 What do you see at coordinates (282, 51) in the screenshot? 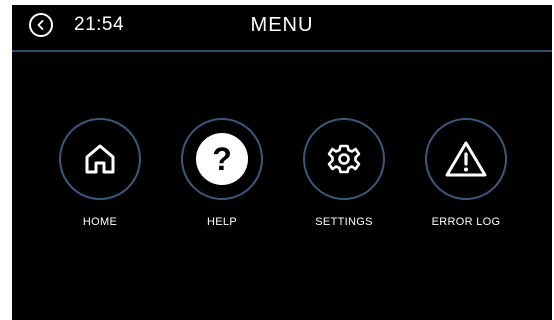
I see `header-divider` at bounding box center [282, 51].